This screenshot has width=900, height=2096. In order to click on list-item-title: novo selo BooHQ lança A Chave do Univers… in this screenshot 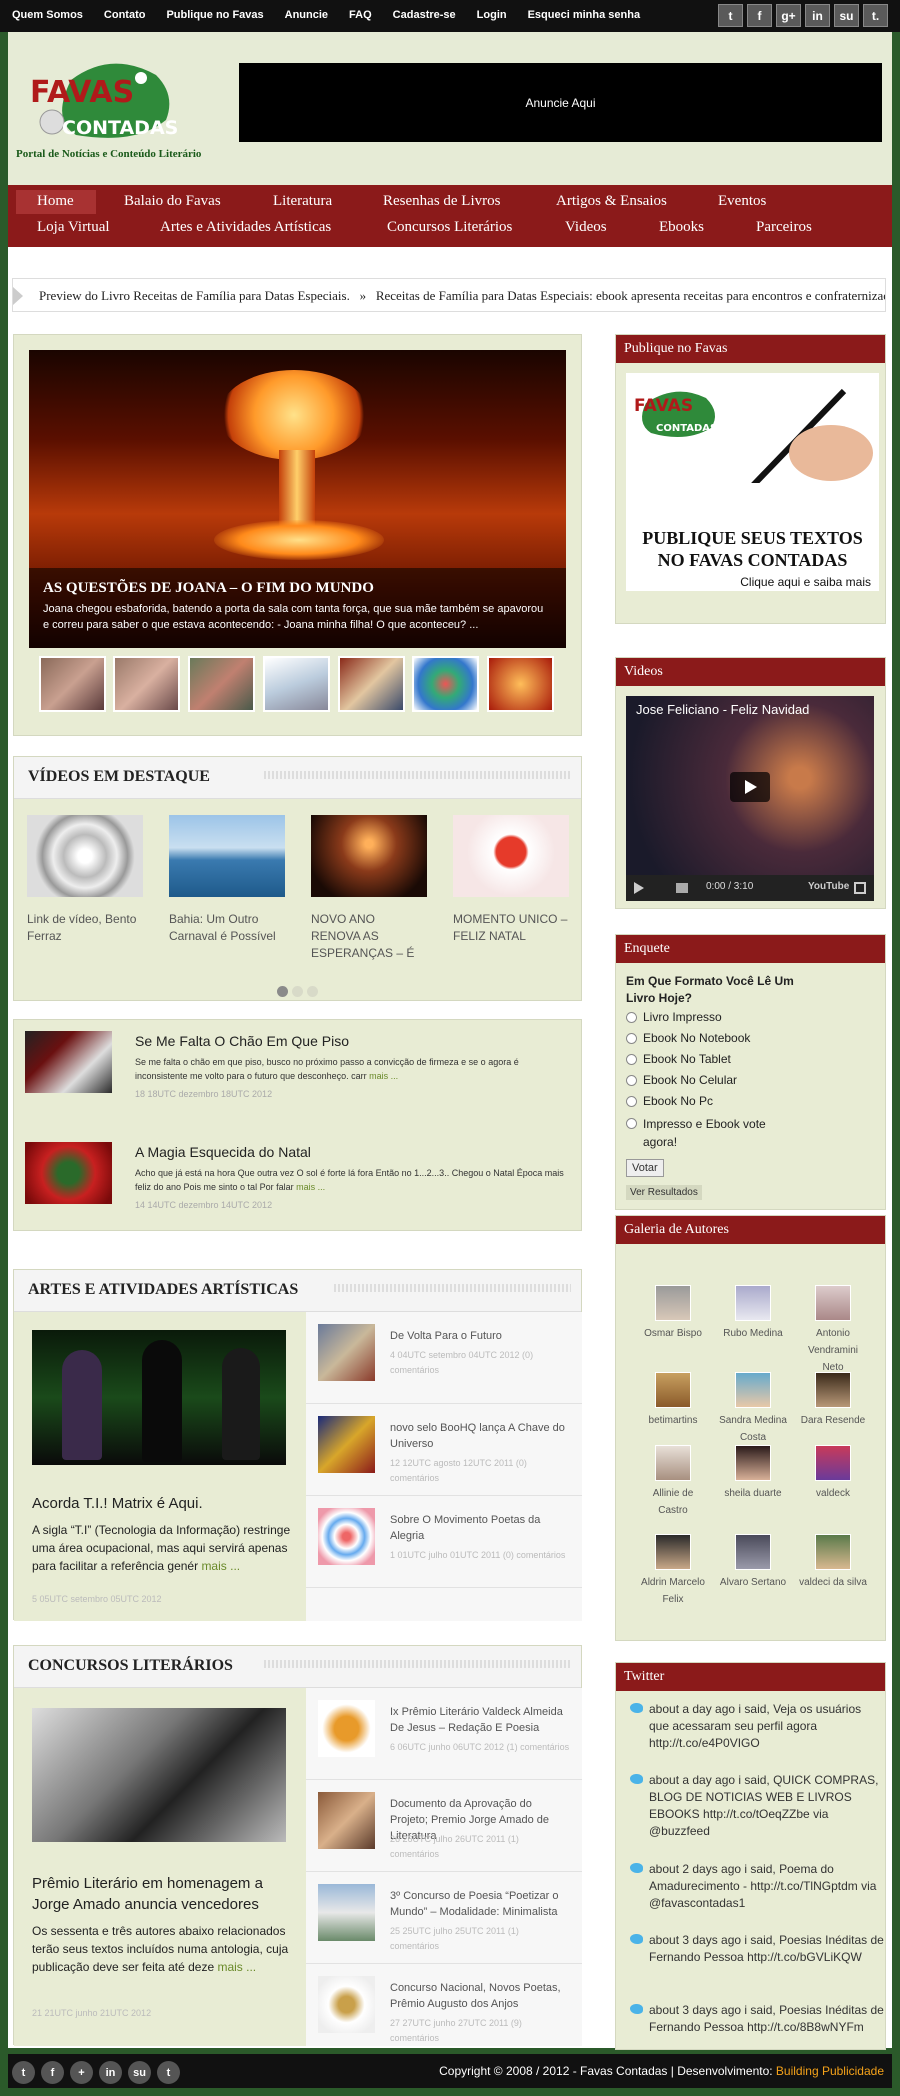, I will do `click(480, 1436)`.